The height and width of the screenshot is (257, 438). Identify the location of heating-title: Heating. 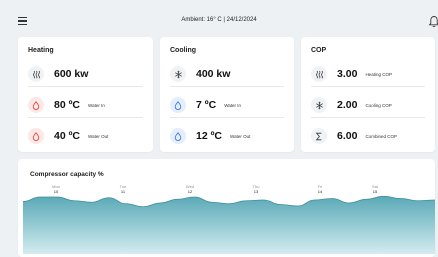
(41, 50).